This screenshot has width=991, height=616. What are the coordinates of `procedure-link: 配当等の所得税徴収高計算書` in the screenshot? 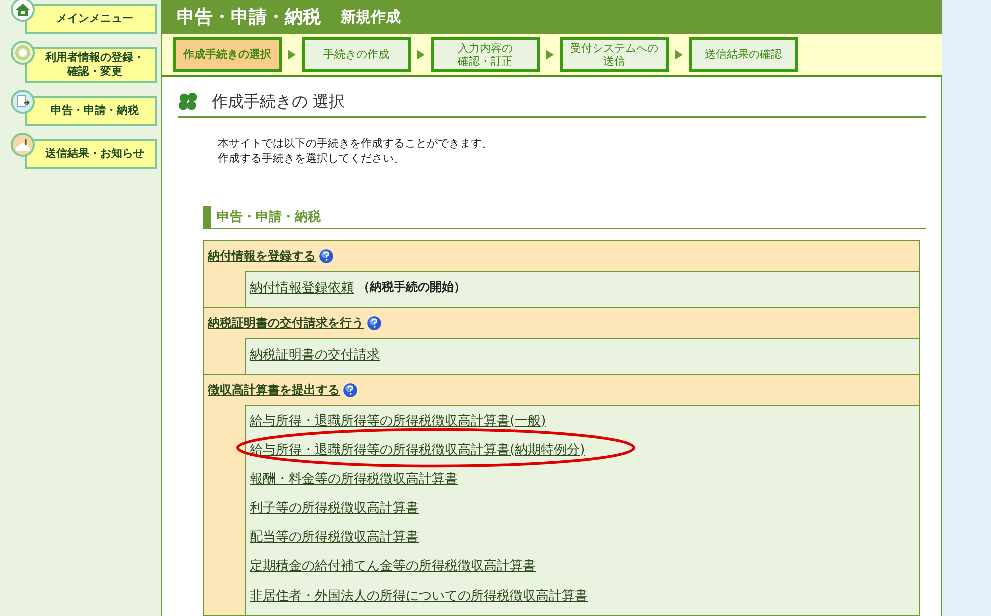 It's located at (334, 537).